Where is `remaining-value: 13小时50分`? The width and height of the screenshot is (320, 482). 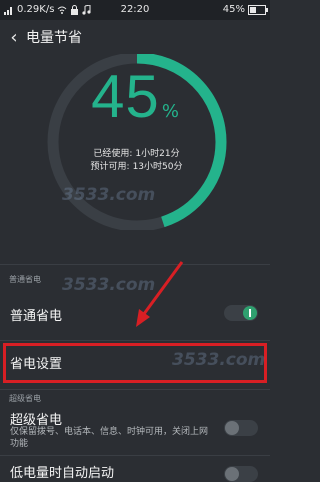
remaining-value: 13小时50分 is located at coordinates (157, 167).